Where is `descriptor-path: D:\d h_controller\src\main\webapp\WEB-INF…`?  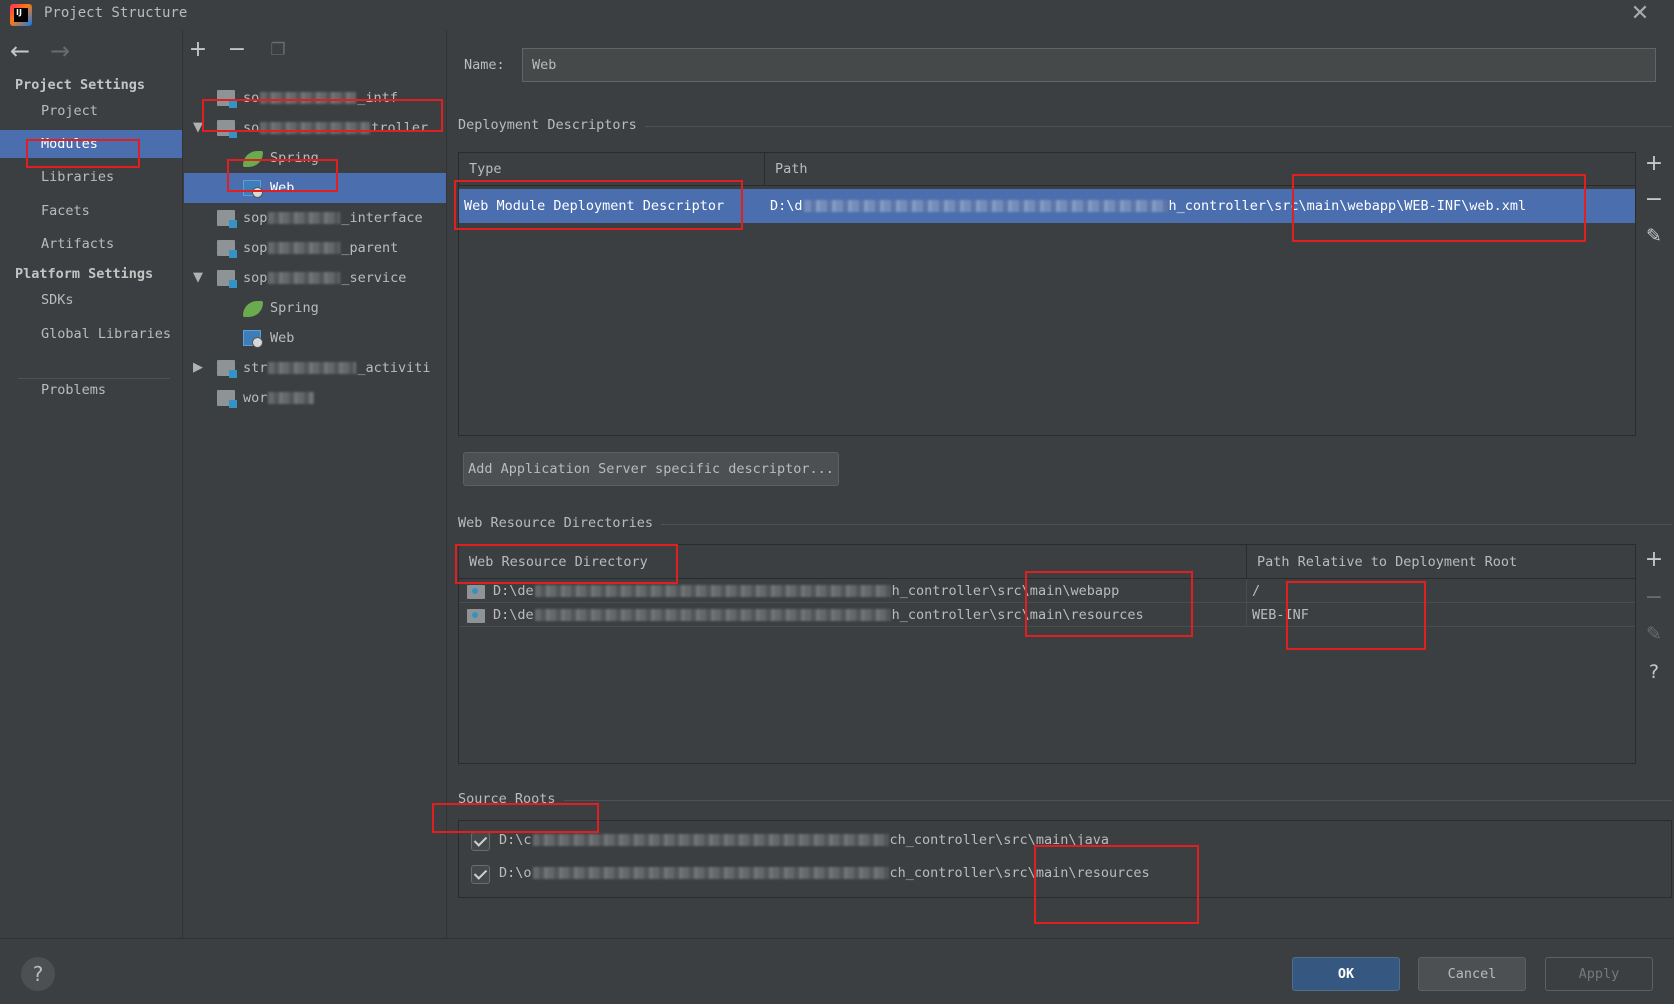
descriptor-path: D:\d h_controller\src\main\webapp\WEB-INF… is located at coordinates (1148, 206).